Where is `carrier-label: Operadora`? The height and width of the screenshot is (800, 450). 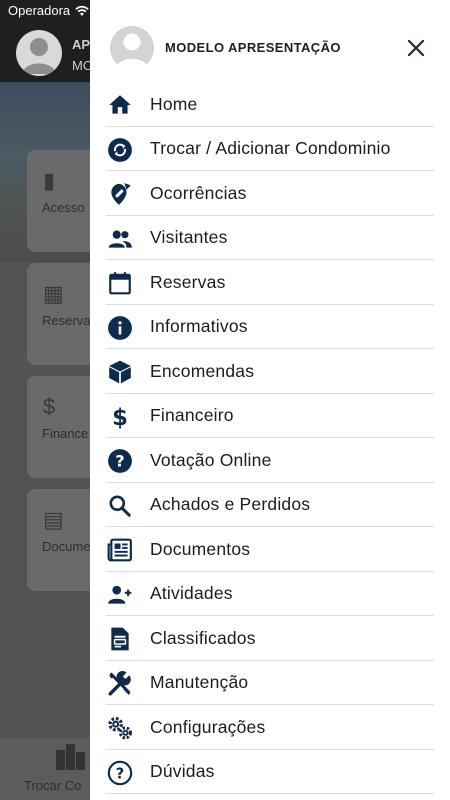
carrier-label: Operadora is located at coordinates (39, 10).